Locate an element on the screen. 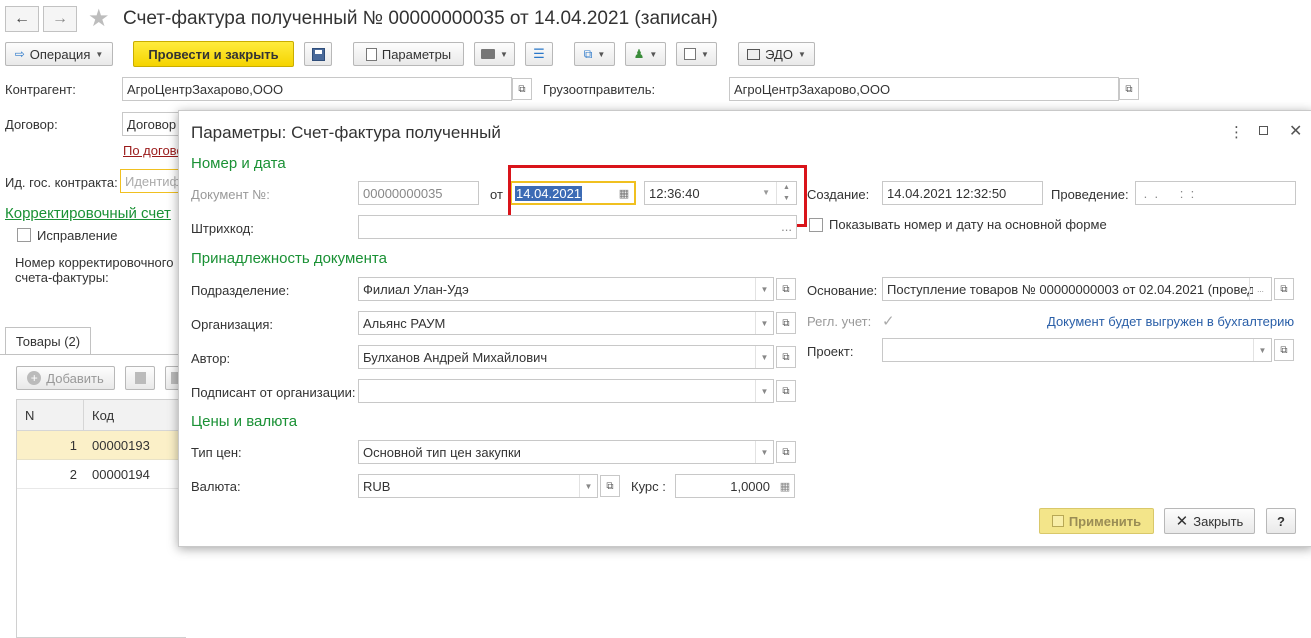 This screenshot has width=1311, height=638. division-value: Филиал Улан-Удэ is located at coordinates (416, 289).